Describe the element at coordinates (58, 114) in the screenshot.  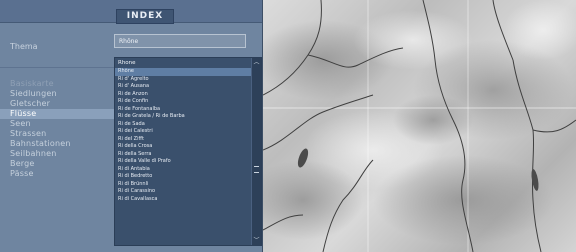
I see `layer-item: Flüsse` at that location.